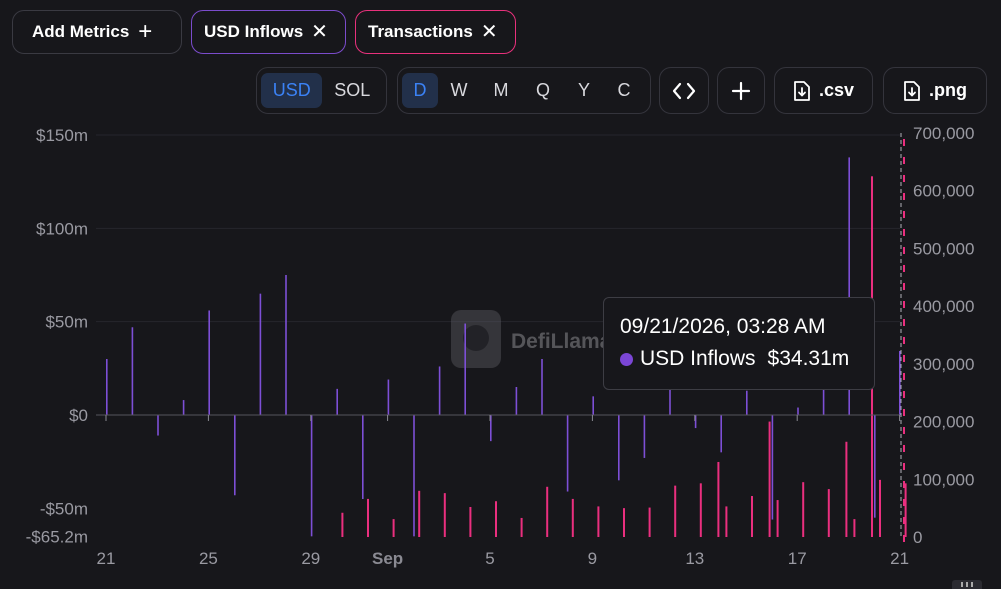 This screenshot has height=589, width=1001. I want to click on embed-button, so click(684, 90).